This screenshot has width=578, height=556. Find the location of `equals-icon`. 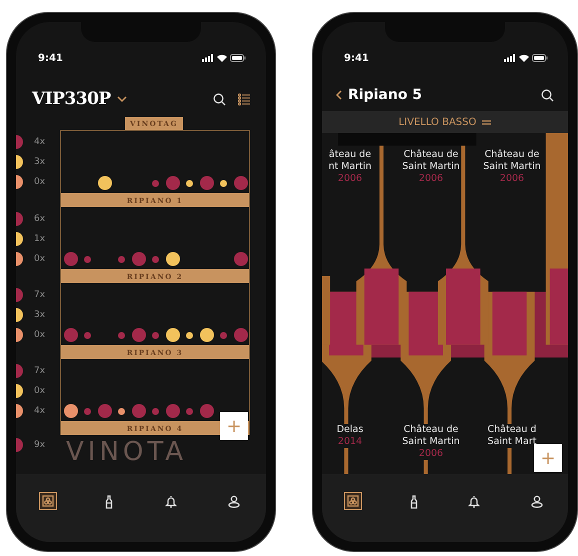

equals-icon is located at coordinates (487, 122).